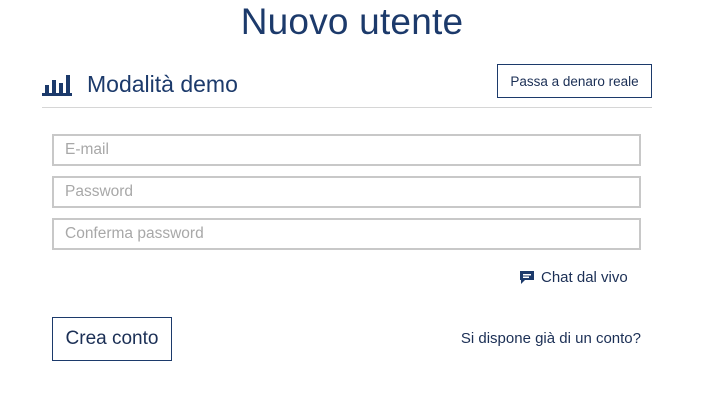  I want to click on create-account-button: Crea conto, so click(112, 339).